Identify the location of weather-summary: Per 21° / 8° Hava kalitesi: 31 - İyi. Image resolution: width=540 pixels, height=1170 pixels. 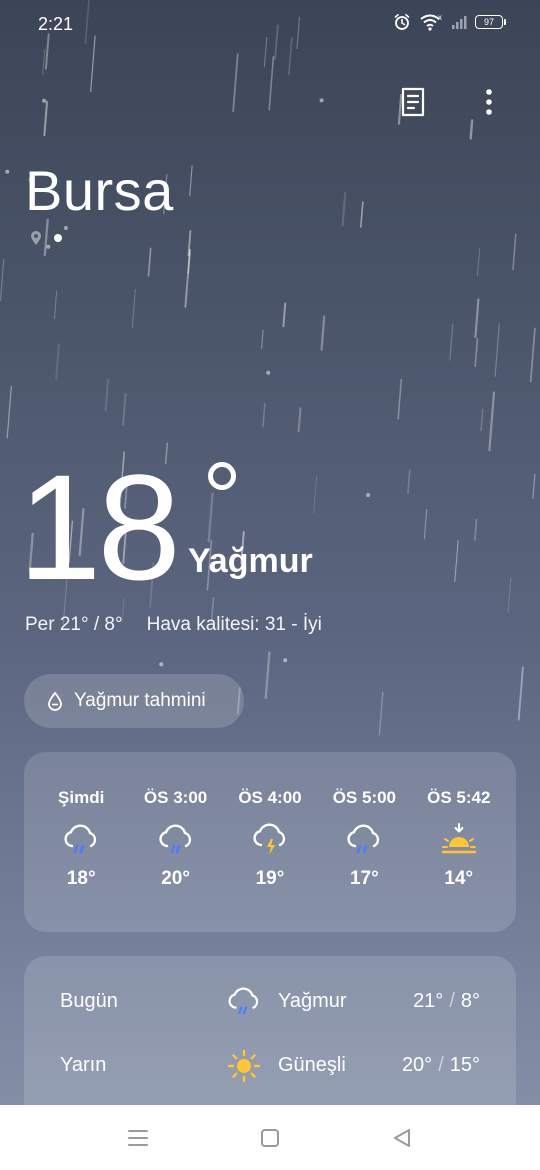
(173, 625).